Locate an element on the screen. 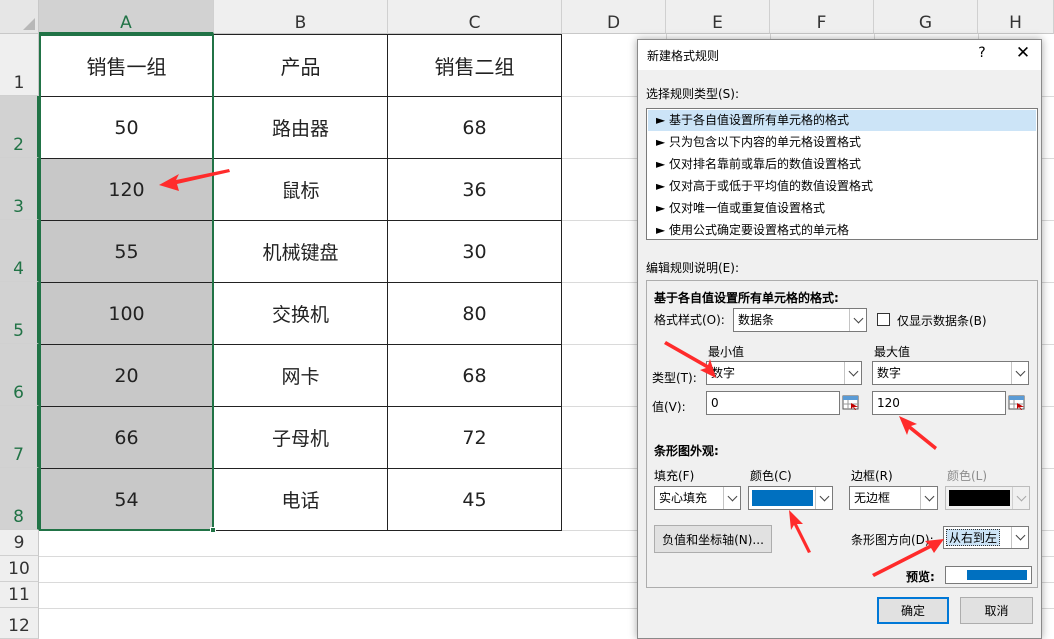 The width and height of the screenshot is (1054, 639). column-header-b: B is located at coordinates (301, 17).